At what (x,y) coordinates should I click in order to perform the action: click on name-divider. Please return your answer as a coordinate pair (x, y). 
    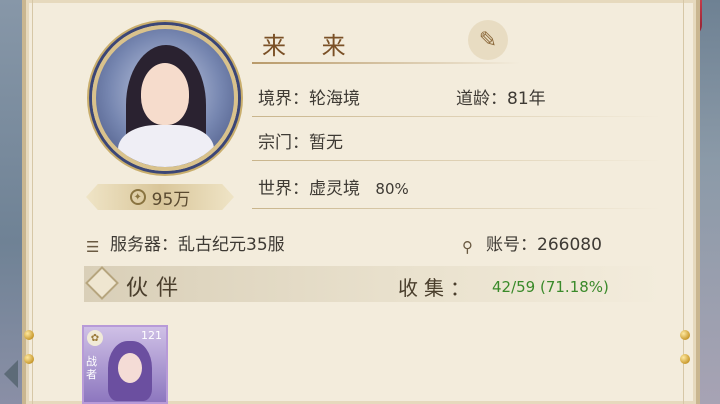
    Looking at the image, I should click on (386, 63).